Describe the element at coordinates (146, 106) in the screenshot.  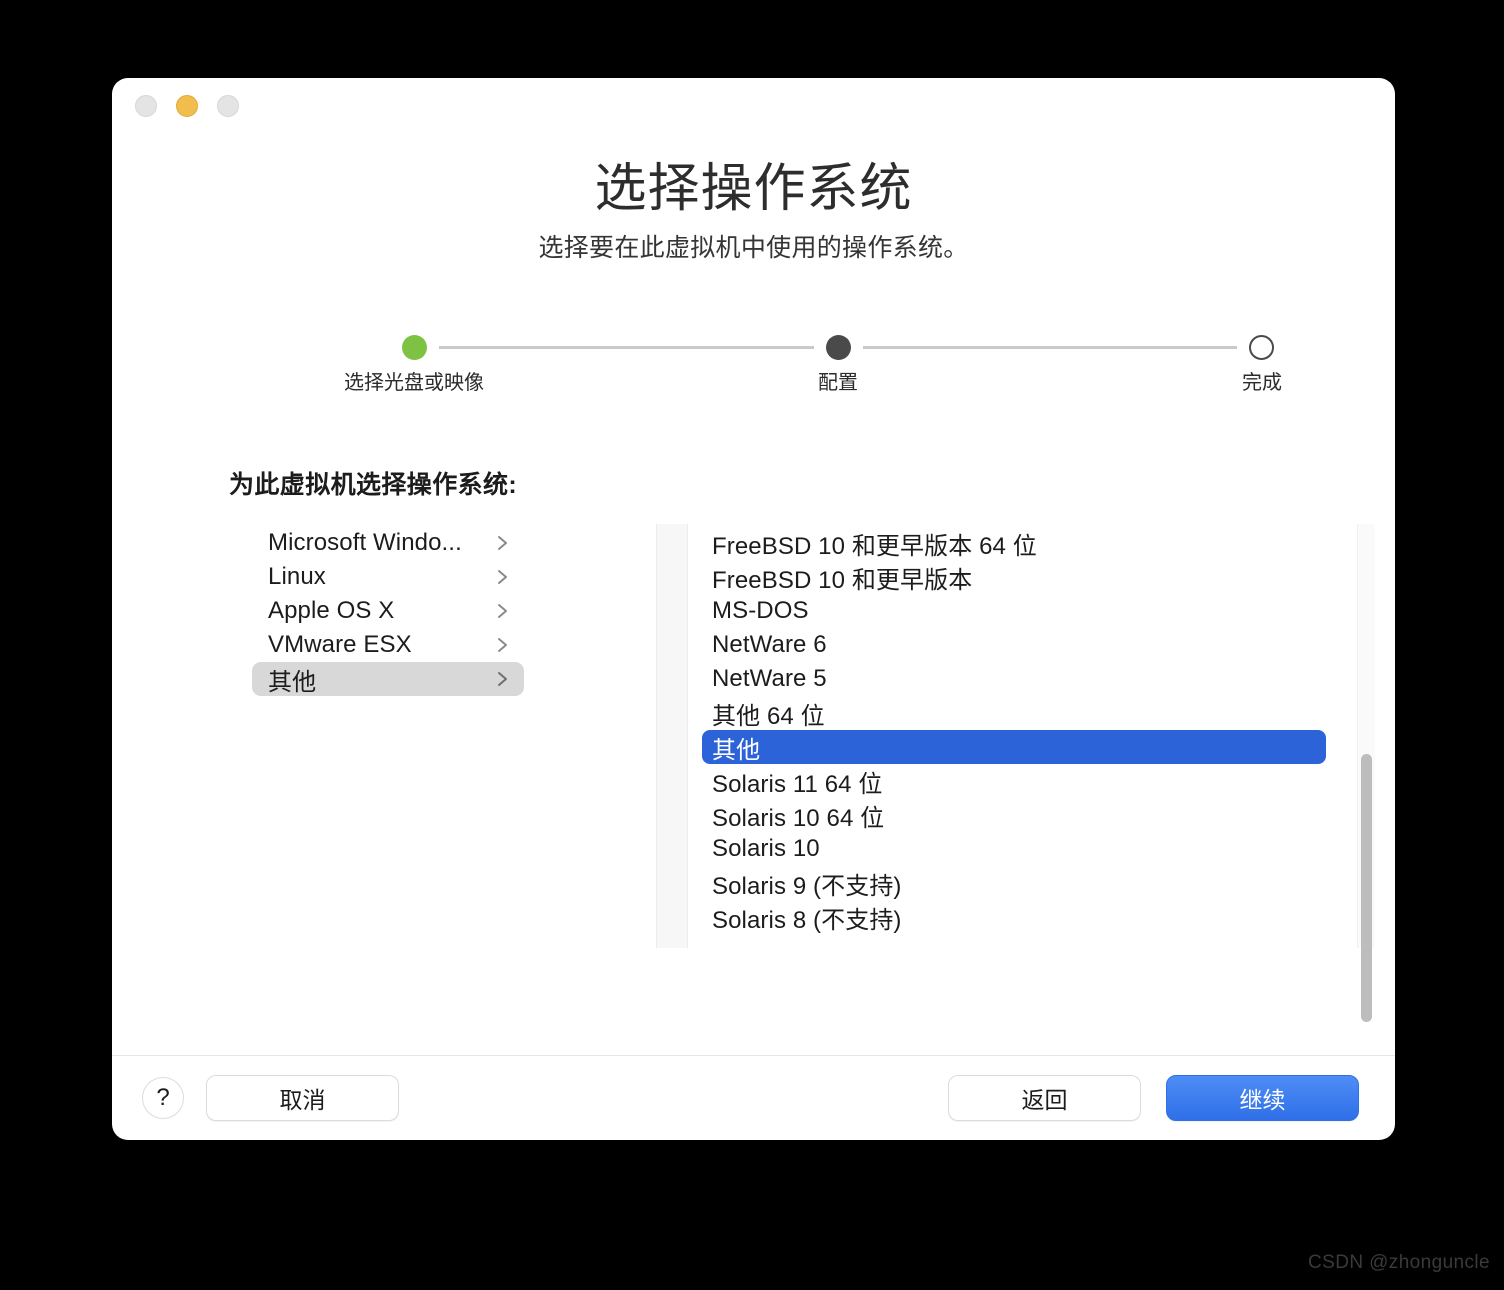
I see `close-window-button` at that location.